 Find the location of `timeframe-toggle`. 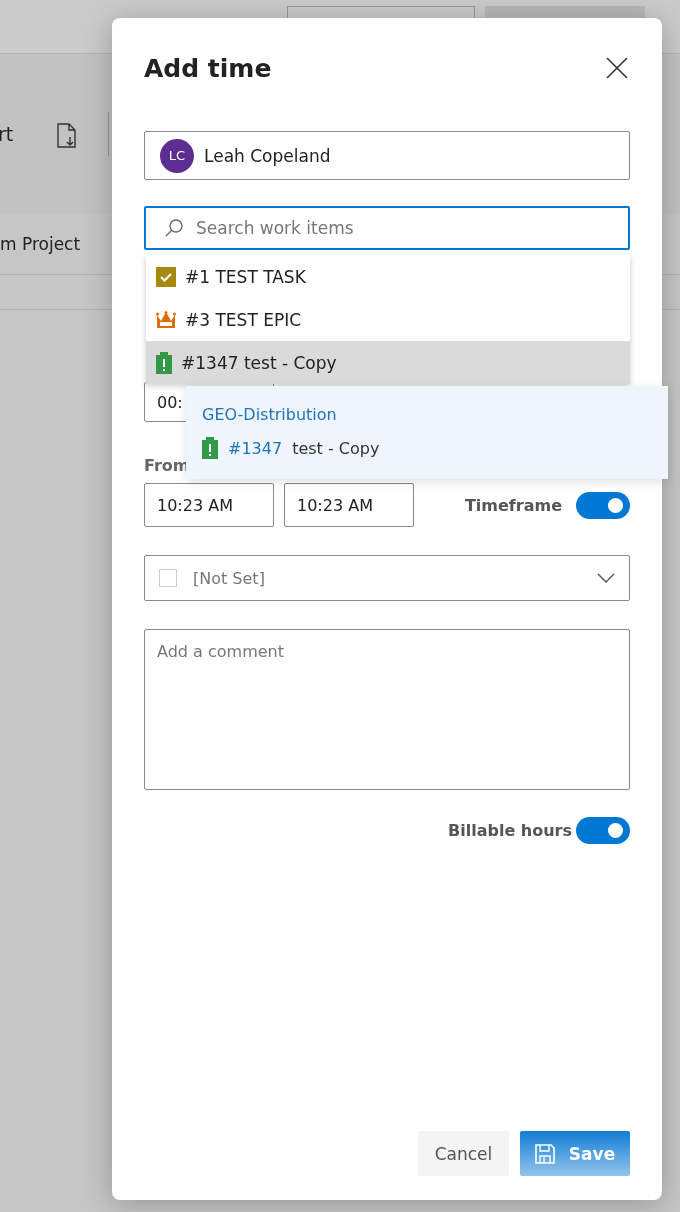

timeframe-toggle is located at coordinates (603, 505).